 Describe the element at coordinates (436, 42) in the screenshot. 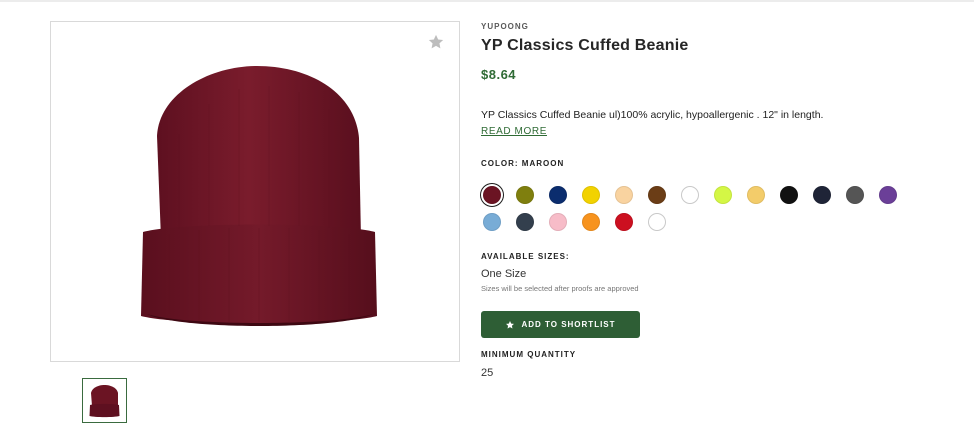

I see `favorite-star-icon` at that location.